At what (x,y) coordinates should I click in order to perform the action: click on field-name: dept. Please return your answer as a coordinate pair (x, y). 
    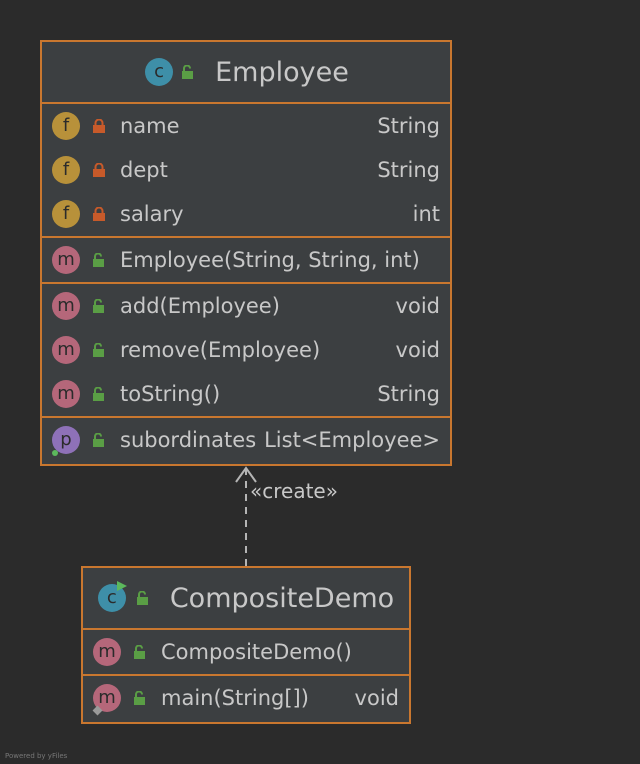
    Looking at the image, I should click on (144, 170).